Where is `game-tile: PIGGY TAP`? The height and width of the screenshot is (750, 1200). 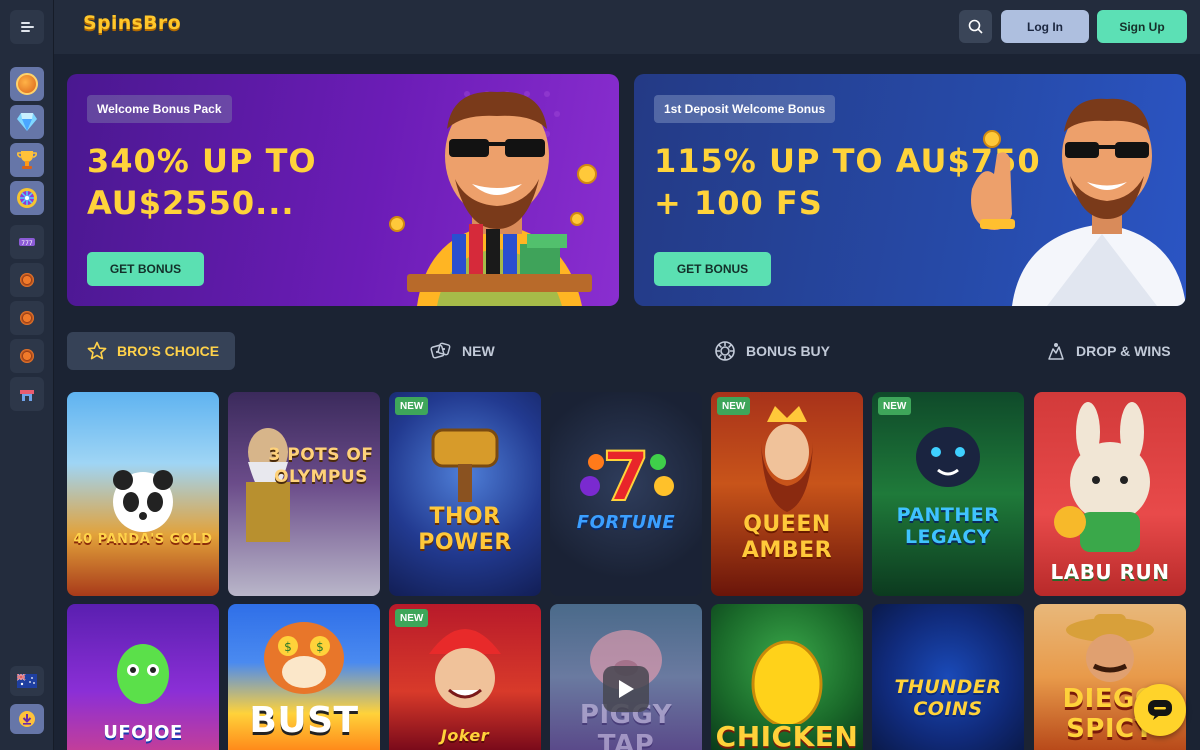
game-tile: PIGGY TAP is located at coordinates (626, 677).